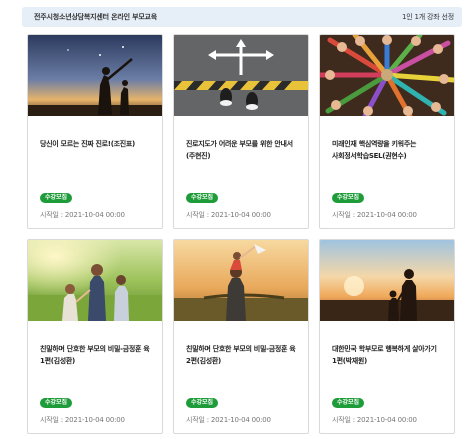  What do you see at coordinates (98, 355) in the screenshot?
I see `course-title: 친밀하며 단호한 부모의 비밀-금정훈 육 1편(김성환)` at bounding box center [98, 355].